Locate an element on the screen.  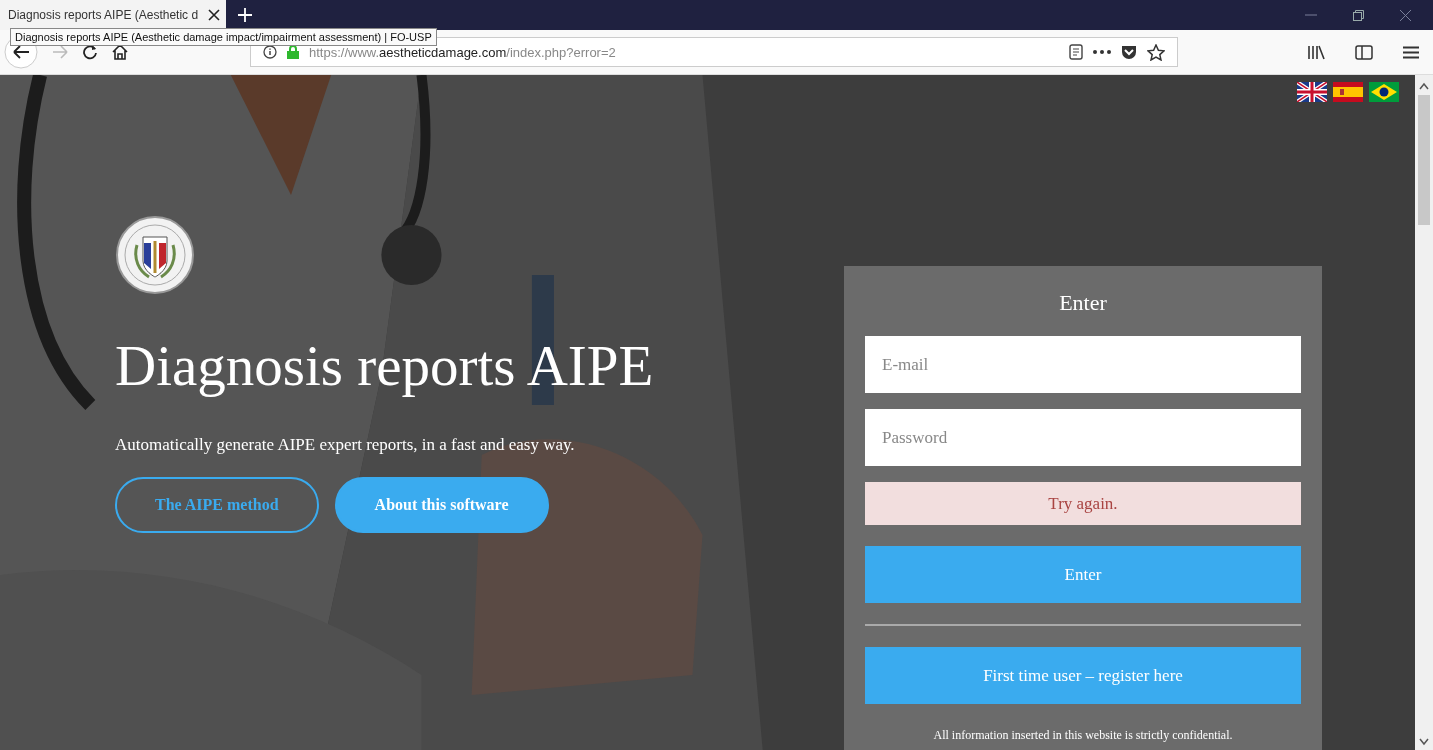
lock-icon is located at coordinates (293, 52).